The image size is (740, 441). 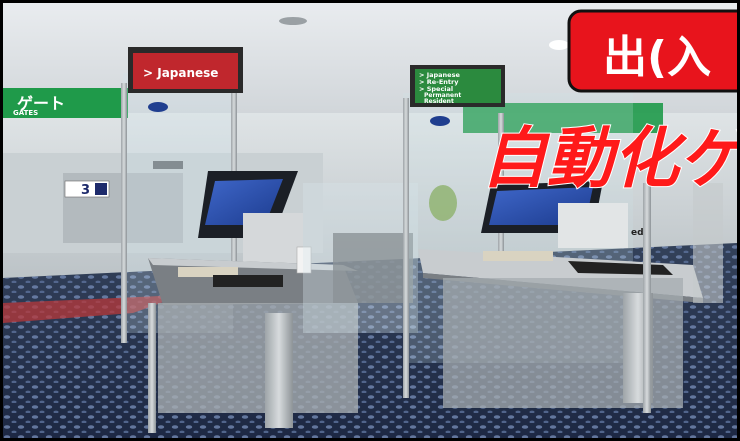 I want to click on automated-gate-title: 自動化ゲー, so click(x=609, y=158).